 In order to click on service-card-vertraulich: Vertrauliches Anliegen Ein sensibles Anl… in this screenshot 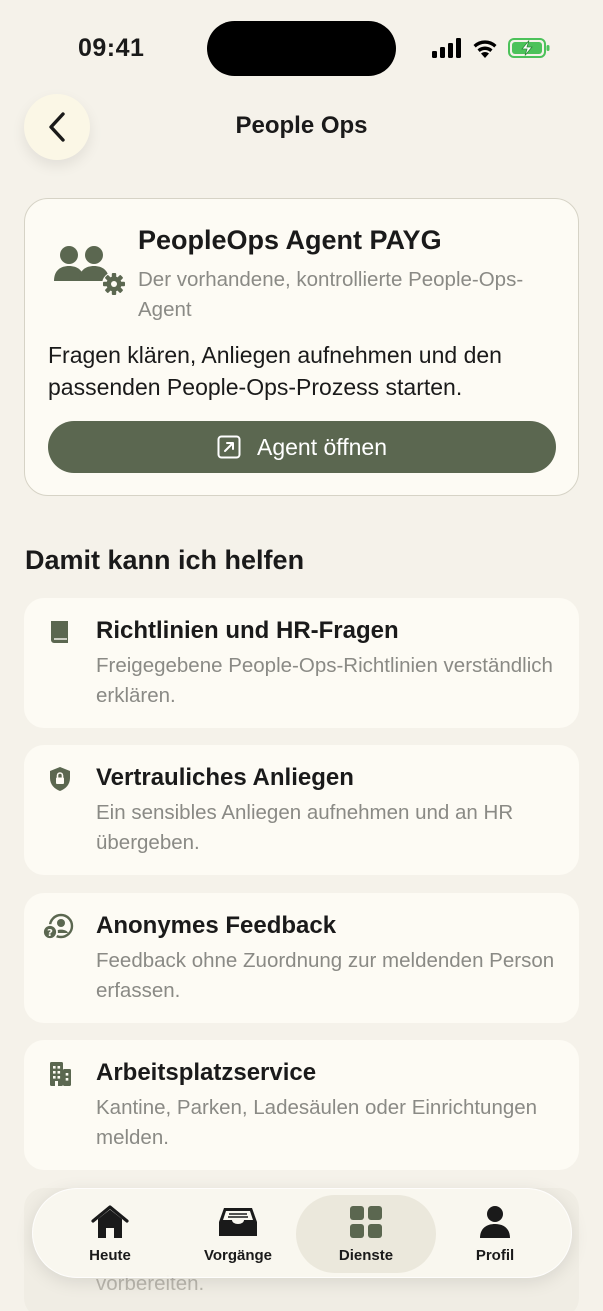, I will do `click(301, 810)`.